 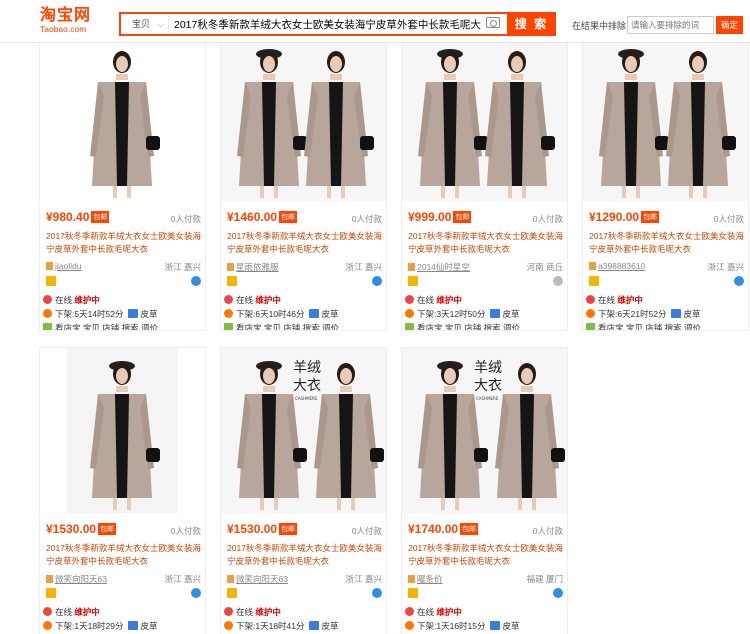 I want to click on offline-time: 1天18时29分, so click(x=99, y=626).